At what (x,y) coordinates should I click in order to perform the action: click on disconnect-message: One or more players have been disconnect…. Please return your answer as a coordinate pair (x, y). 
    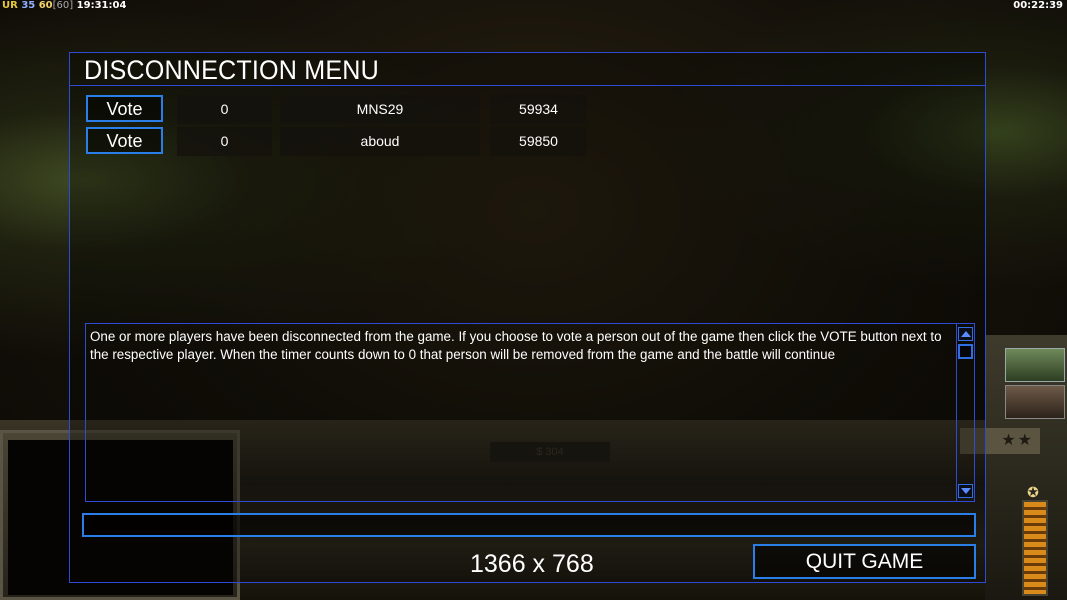
    Looking at the image, I should click on (516, 345).